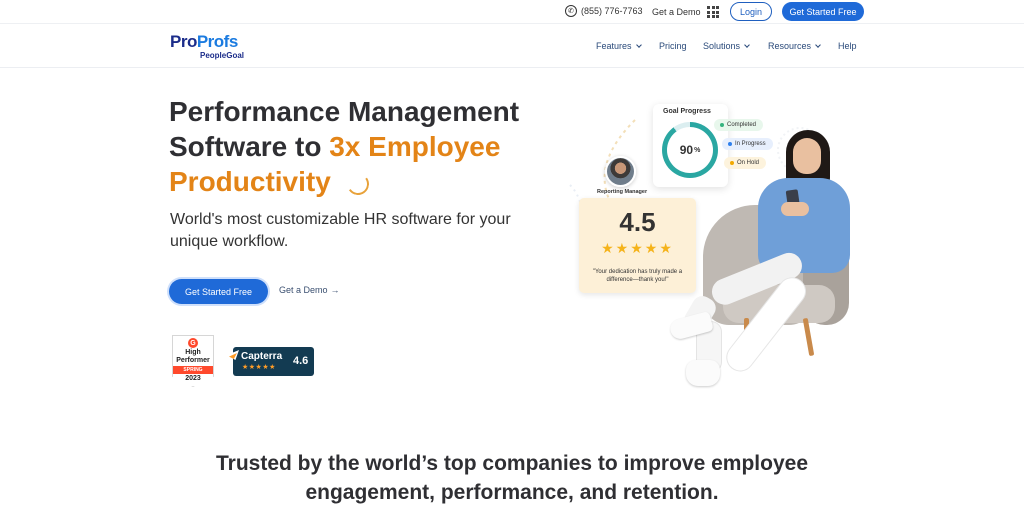  What do you see at coordinates (622, 192) in the screenshot?
I see `manager-label: Reporting Manager` at bounding box center [622, 192].